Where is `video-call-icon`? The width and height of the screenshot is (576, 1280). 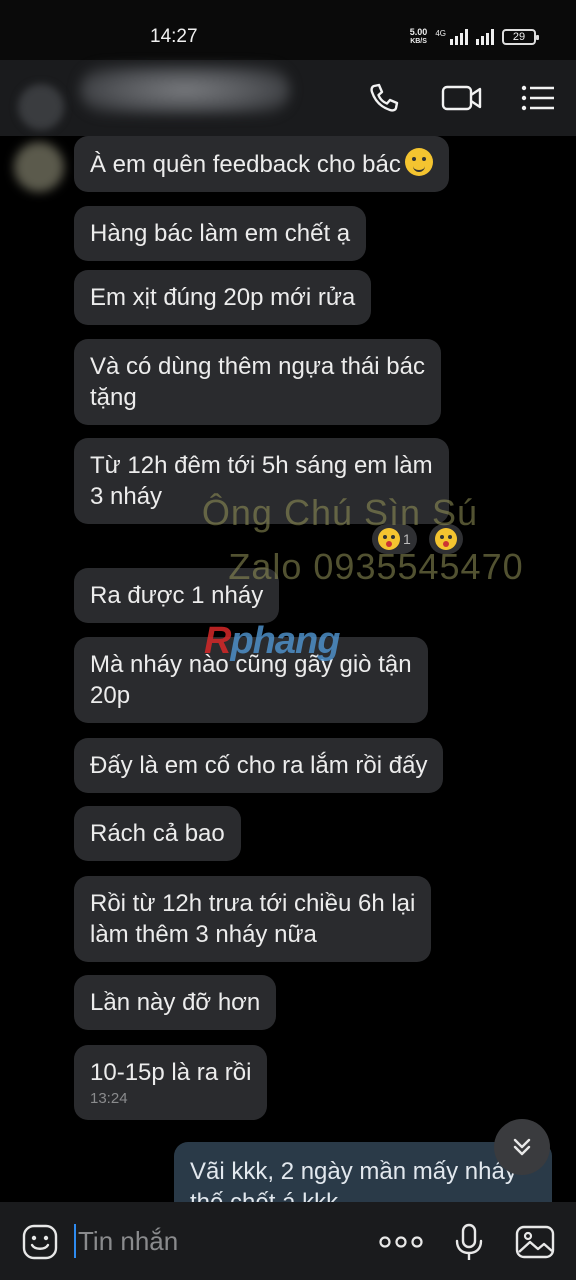
video-call-icon is located at coordinates (461, 98).